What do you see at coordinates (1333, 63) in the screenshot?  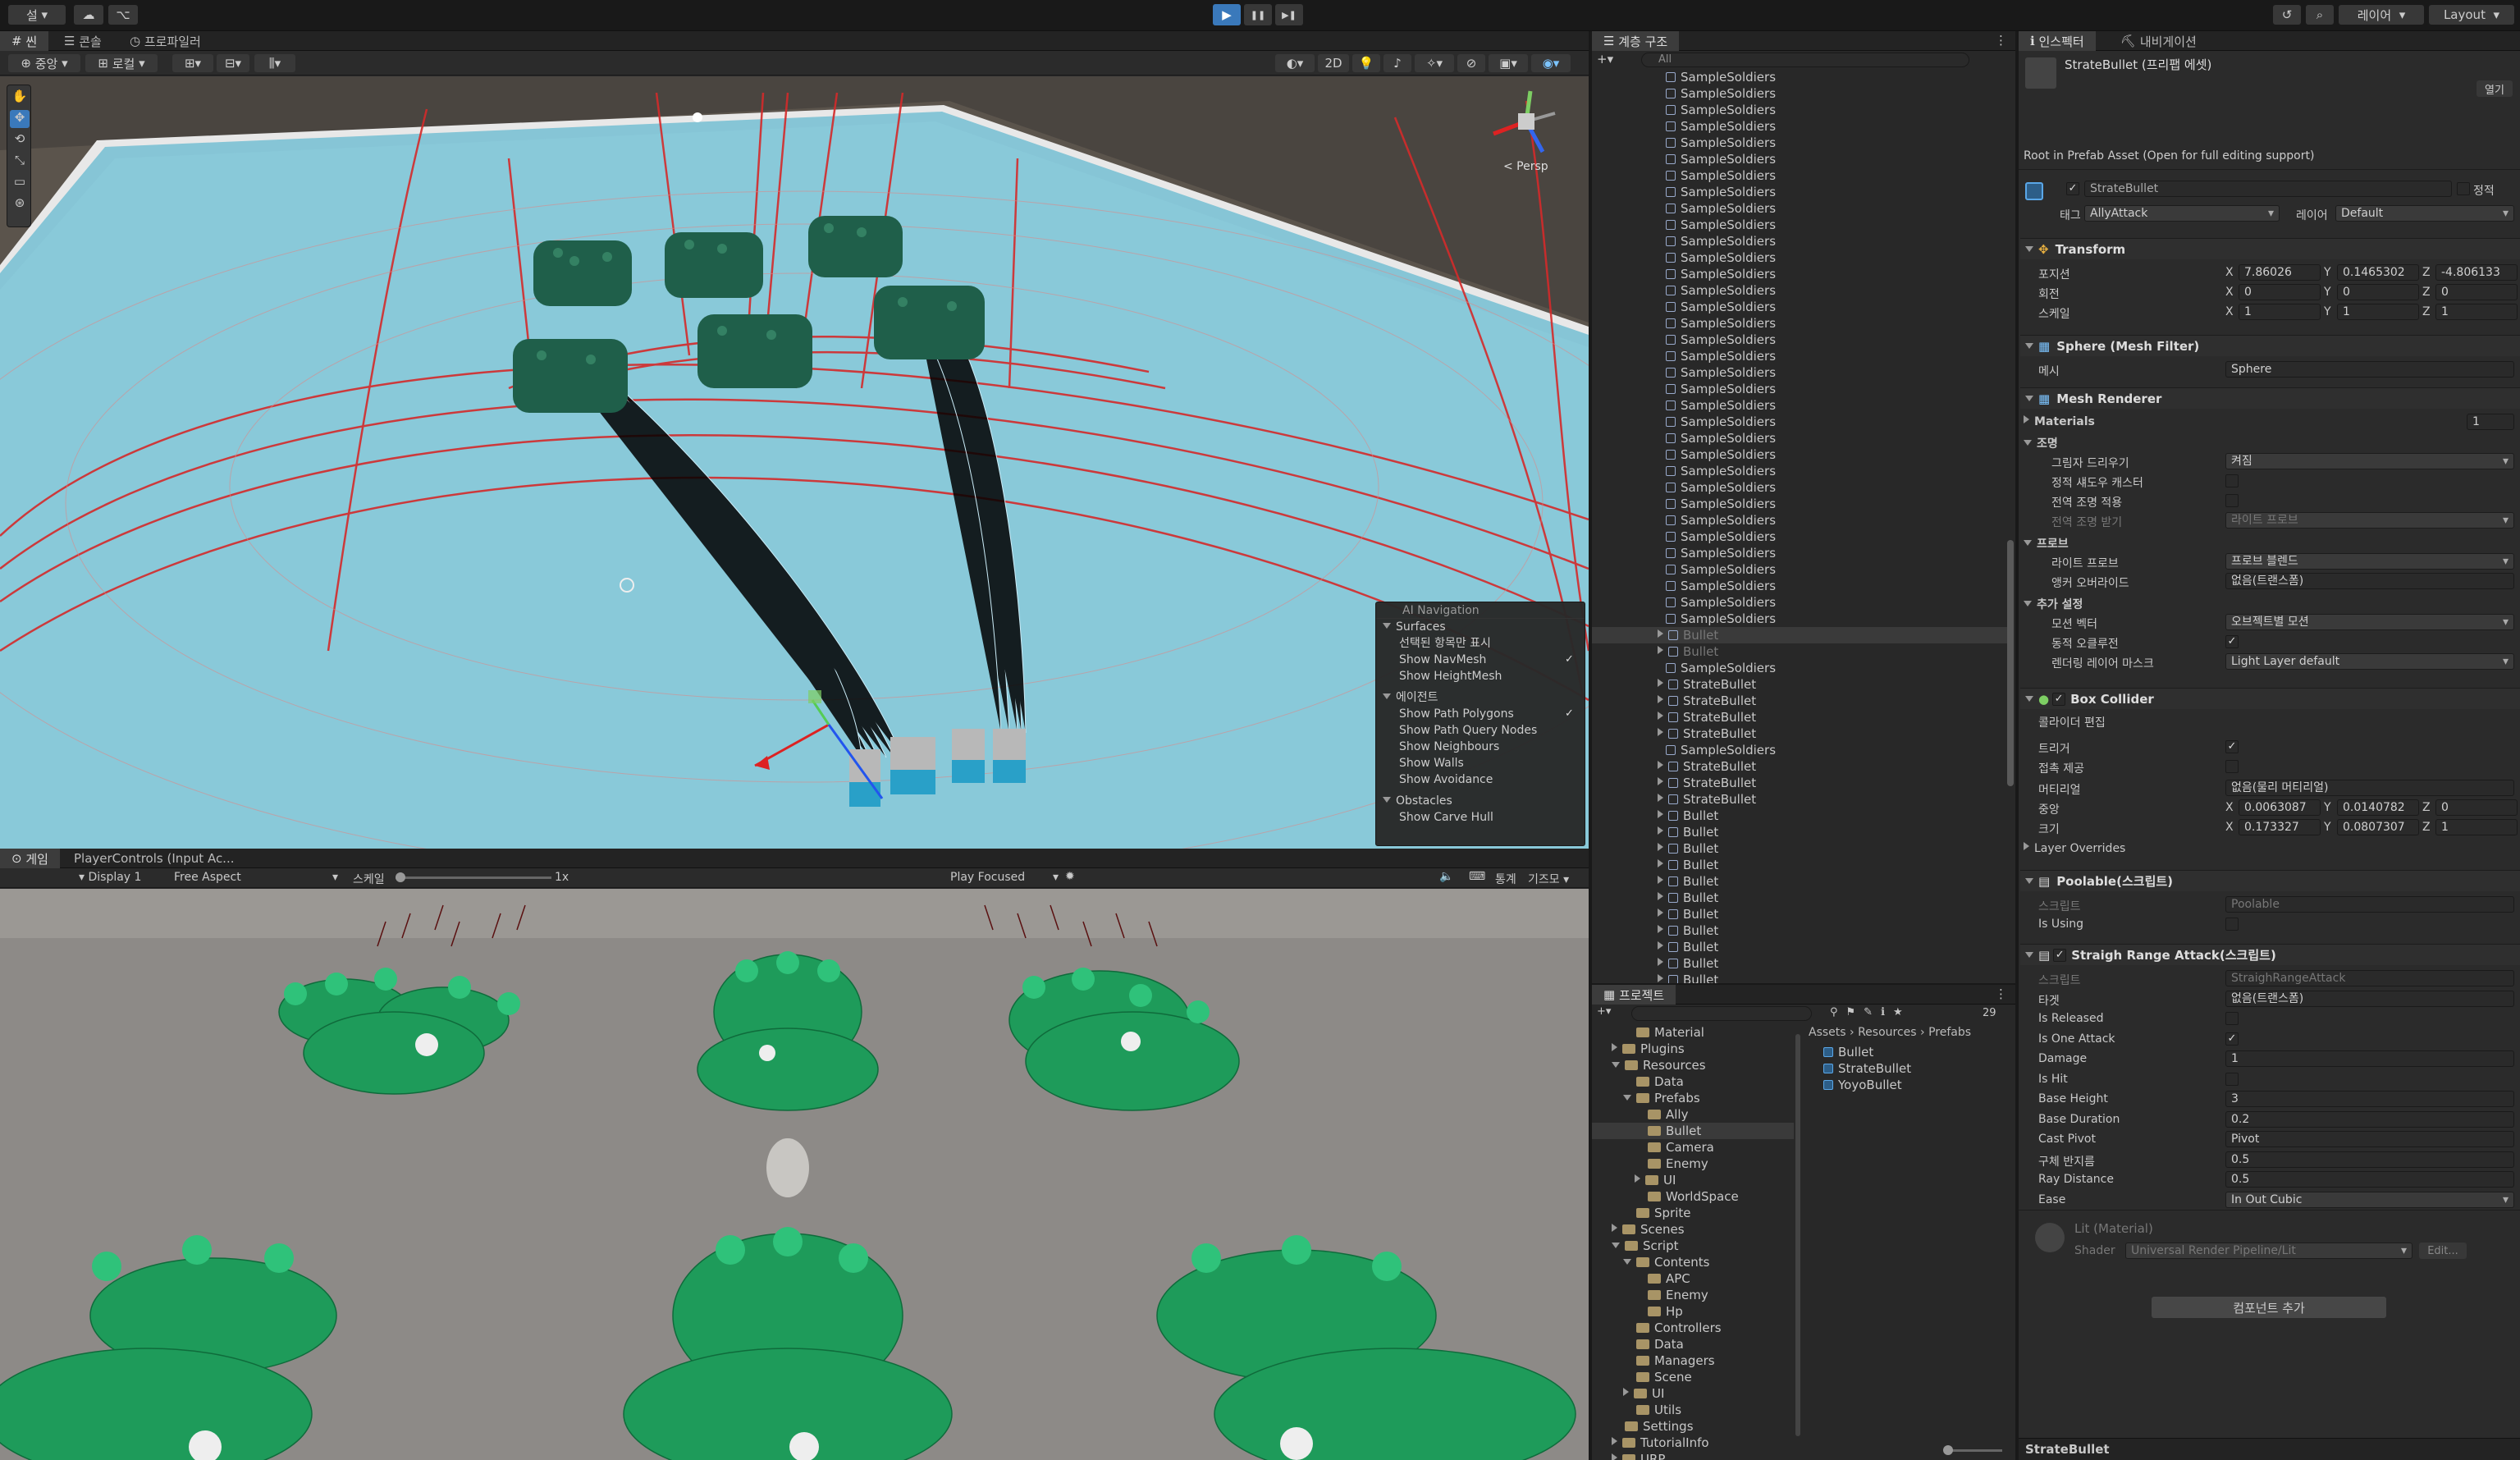 I see `toggle-2d-button: 2D` at bounding box center [1333, 63].